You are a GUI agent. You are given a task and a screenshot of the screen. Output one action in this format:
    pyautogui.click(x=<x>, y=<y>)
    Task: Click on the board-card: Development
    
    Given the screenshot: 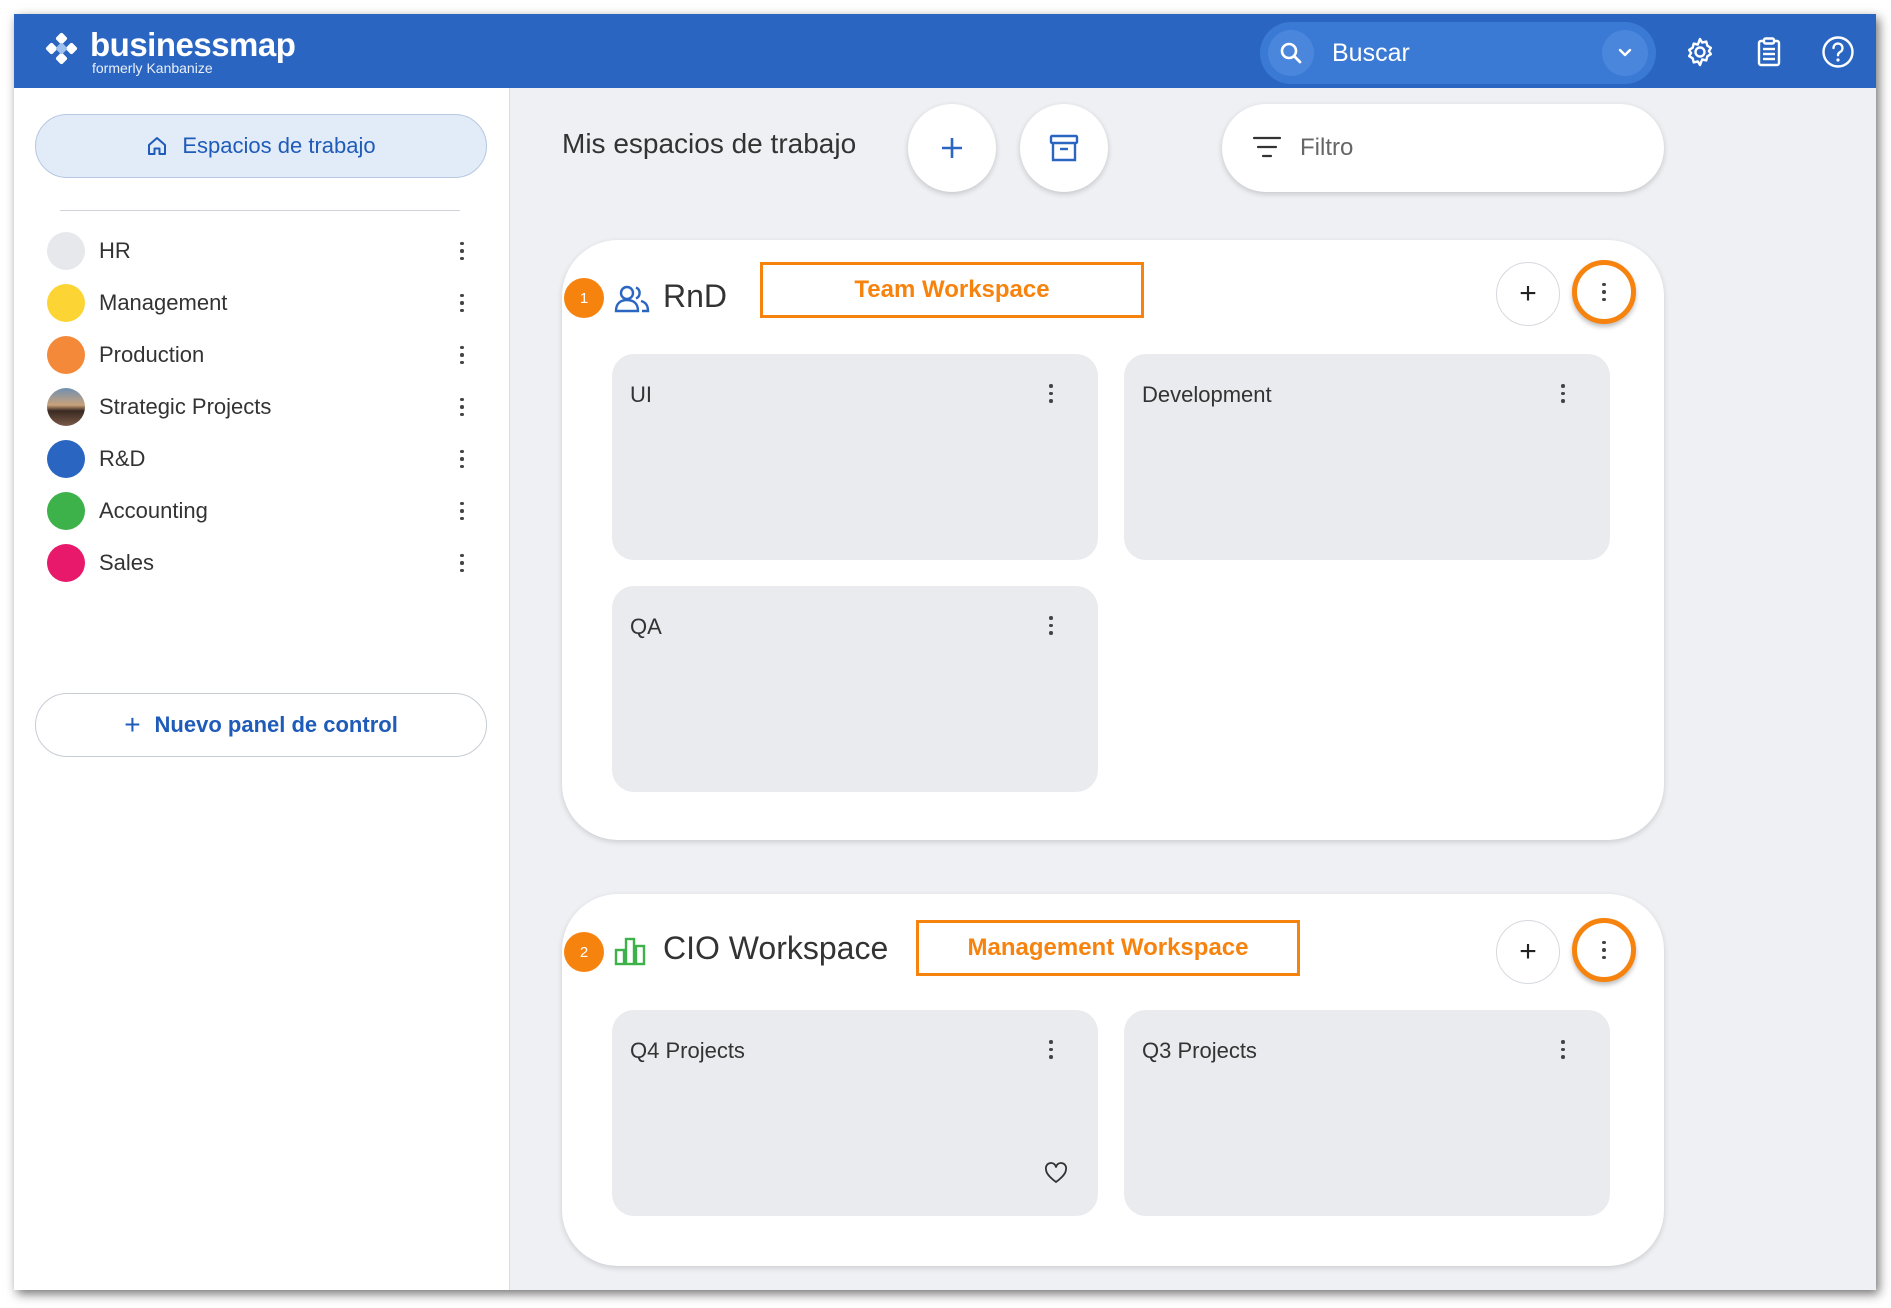 What is the action you would take?
    pyautogui.click(x=1367, y=457)
    